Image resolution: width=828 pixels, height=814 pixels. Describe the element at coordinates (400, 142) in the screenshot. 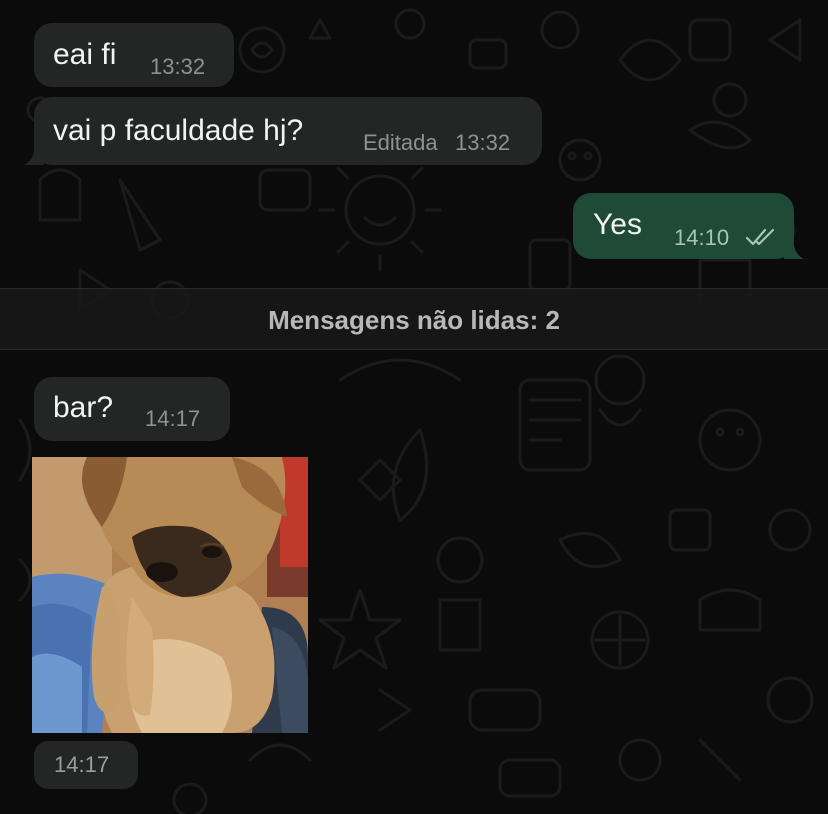

I see `edited-label: Editada` at that location.